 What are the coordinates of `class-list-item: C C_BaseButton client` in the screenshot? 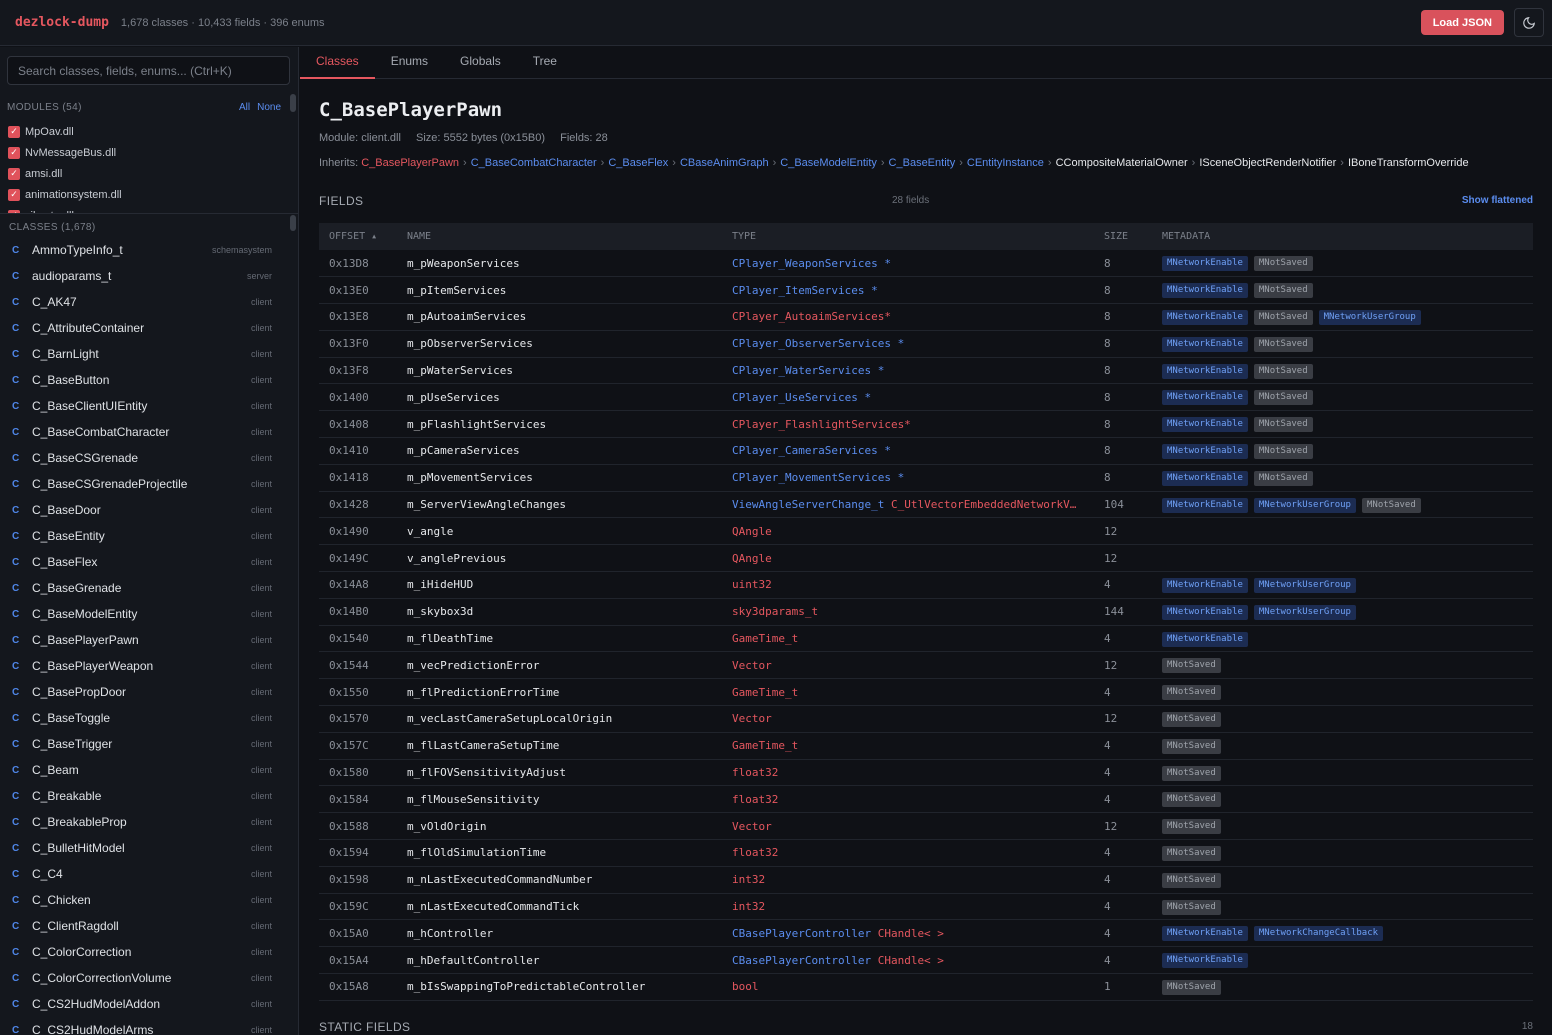 It's located at (145, 380).